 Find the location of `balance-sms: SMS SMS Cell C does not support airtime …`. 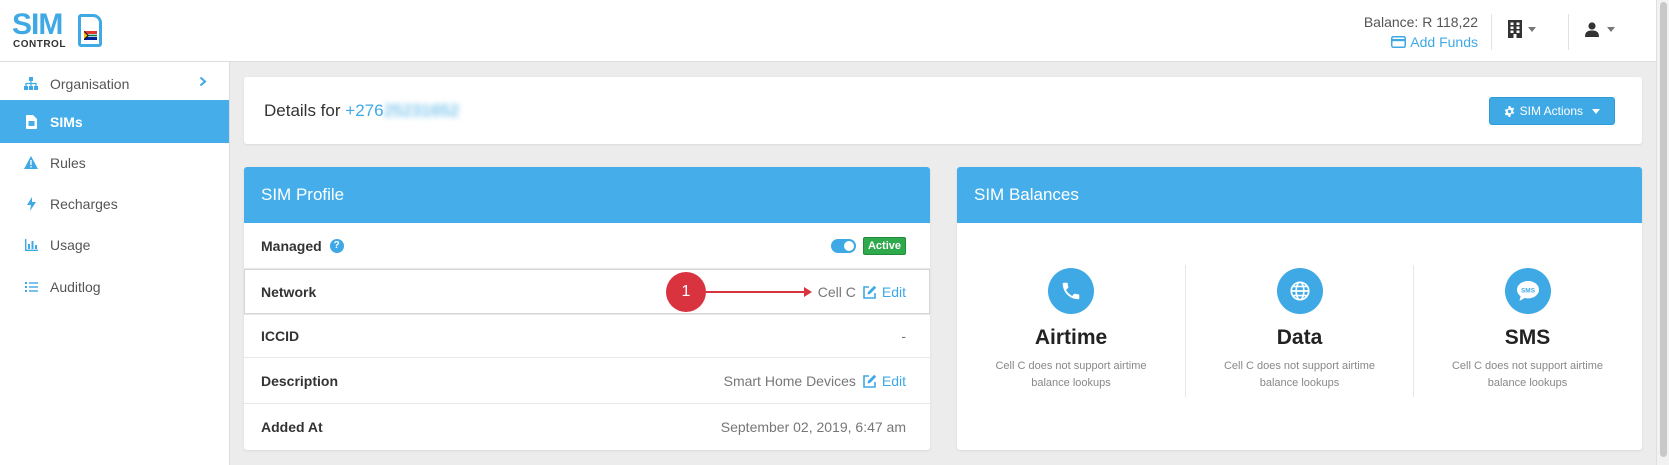

balance-sms: SMS SMS Cell C does not support airtime … is located at coordinates (1527, 331).